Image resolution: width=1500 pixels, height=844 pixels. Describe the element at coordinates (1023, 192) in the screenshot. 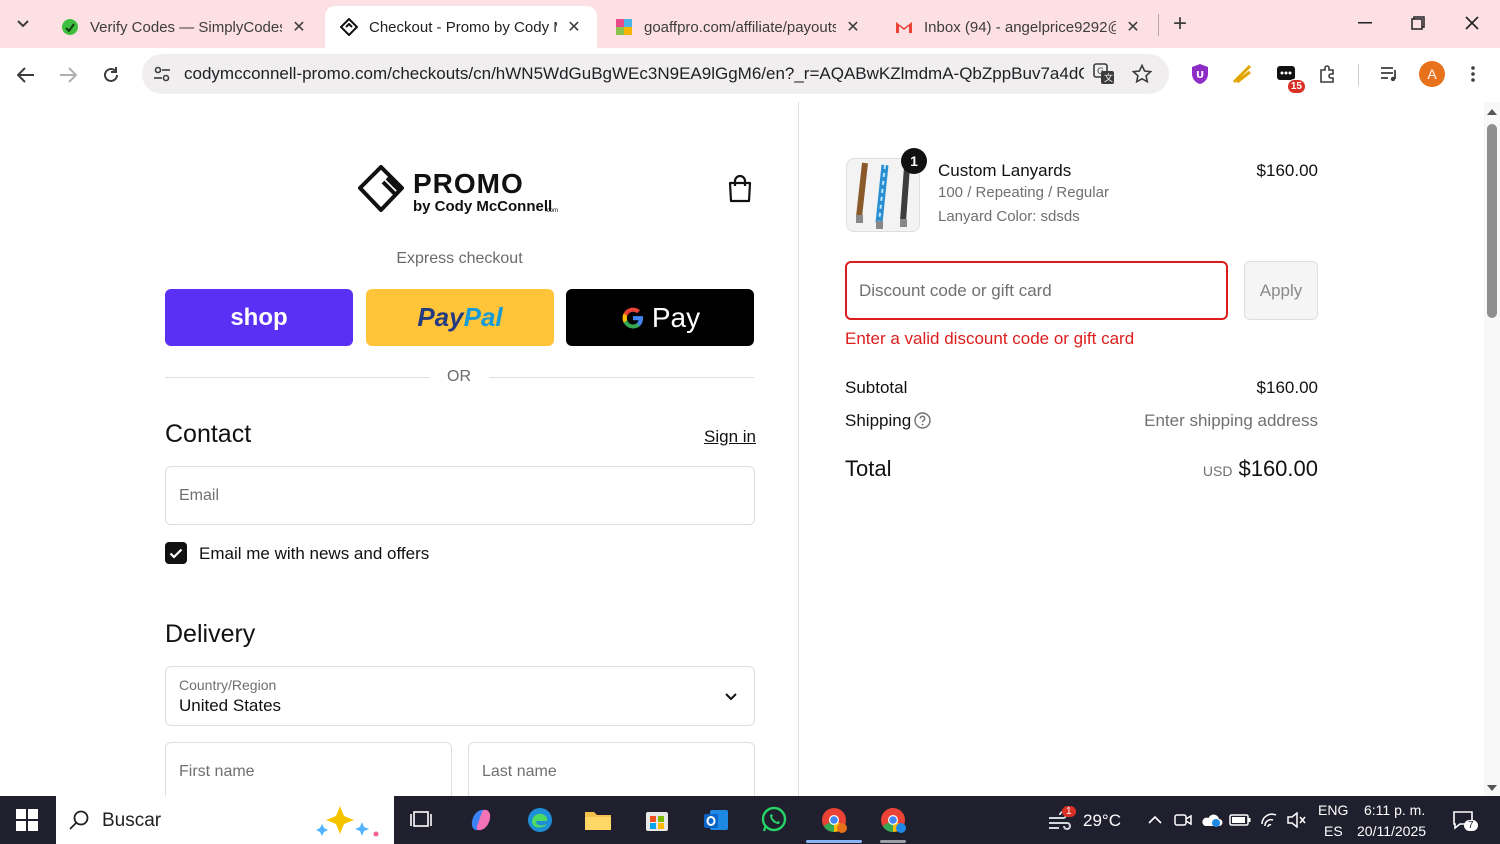

I see `product-variant: 100 / Repeating / Regular` at that location.